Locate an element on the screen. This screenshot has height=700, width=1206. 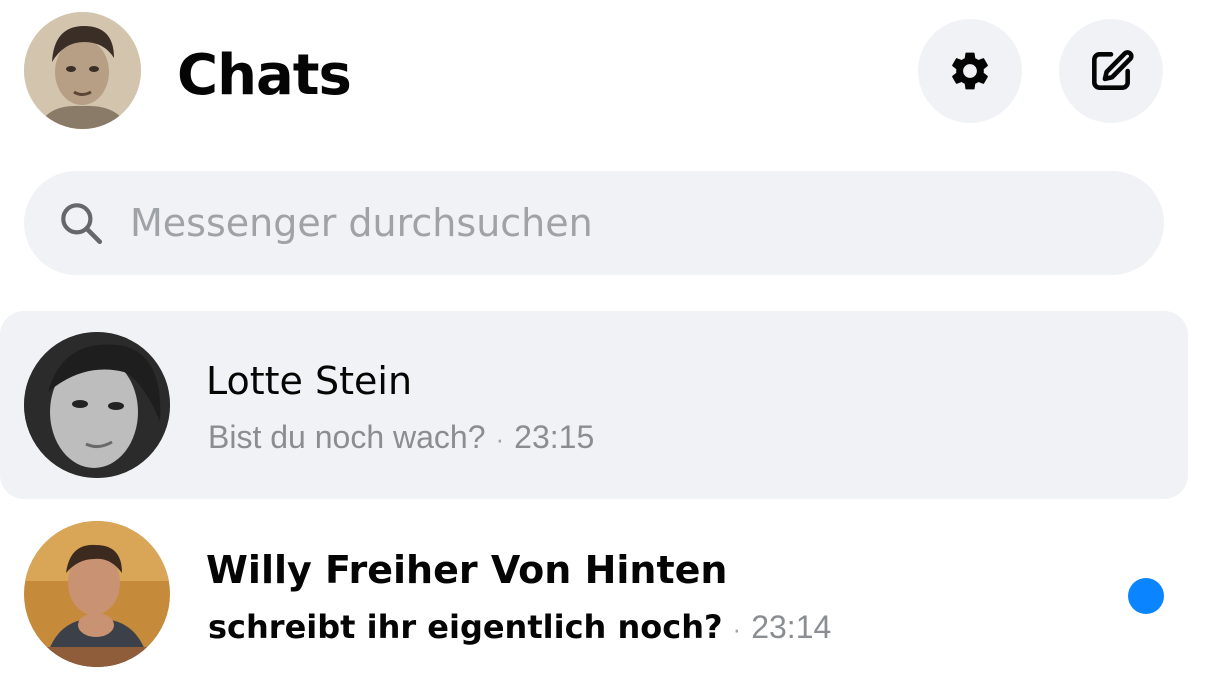
search-bar is located at coordinates (594, 223).